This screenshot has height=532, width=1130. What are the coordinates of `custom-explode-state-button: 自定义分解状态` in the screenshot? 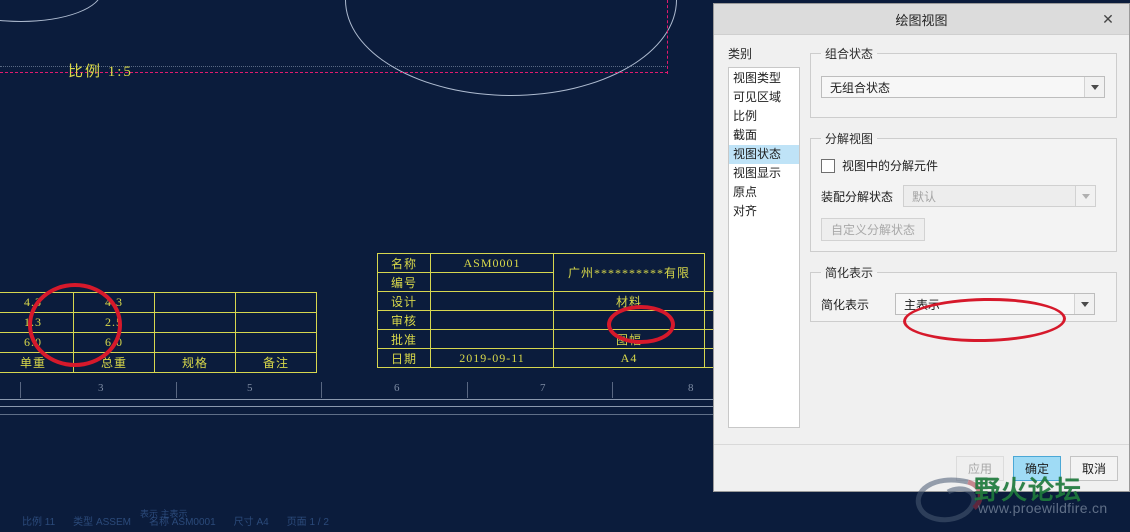 It's located at (873, 229).